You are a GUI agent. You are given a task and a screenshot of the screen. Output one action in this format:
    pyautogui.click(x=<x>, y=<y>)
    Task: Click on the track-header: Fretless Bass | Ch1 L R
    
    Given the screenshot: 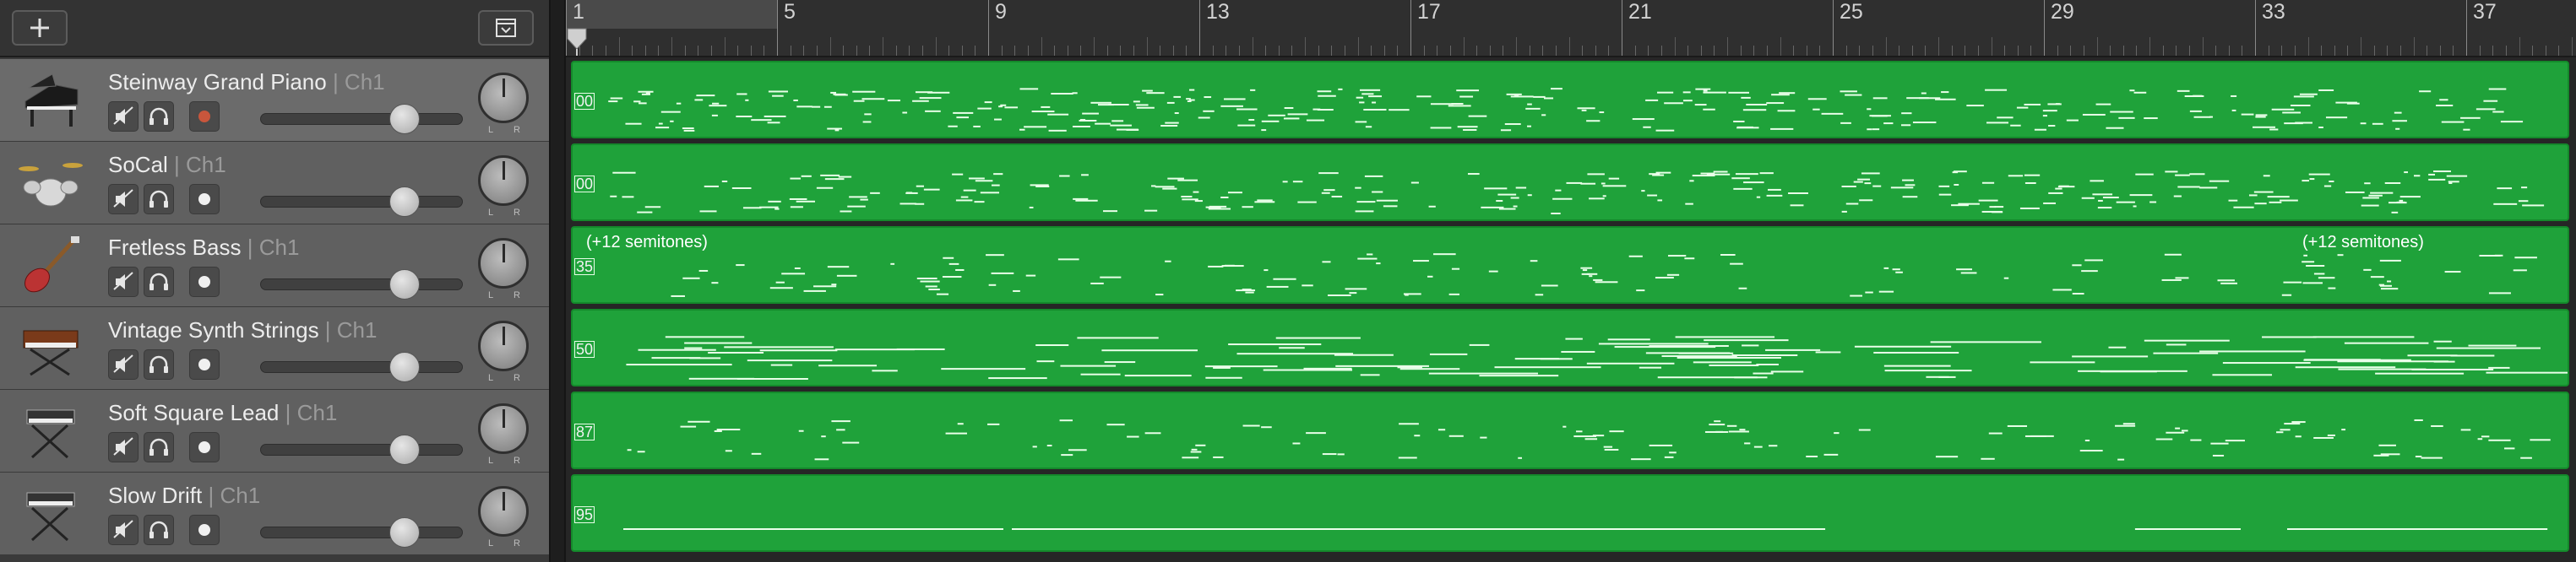 What is the action you would take?
    pyautogui.click(x=274, y=265)
    